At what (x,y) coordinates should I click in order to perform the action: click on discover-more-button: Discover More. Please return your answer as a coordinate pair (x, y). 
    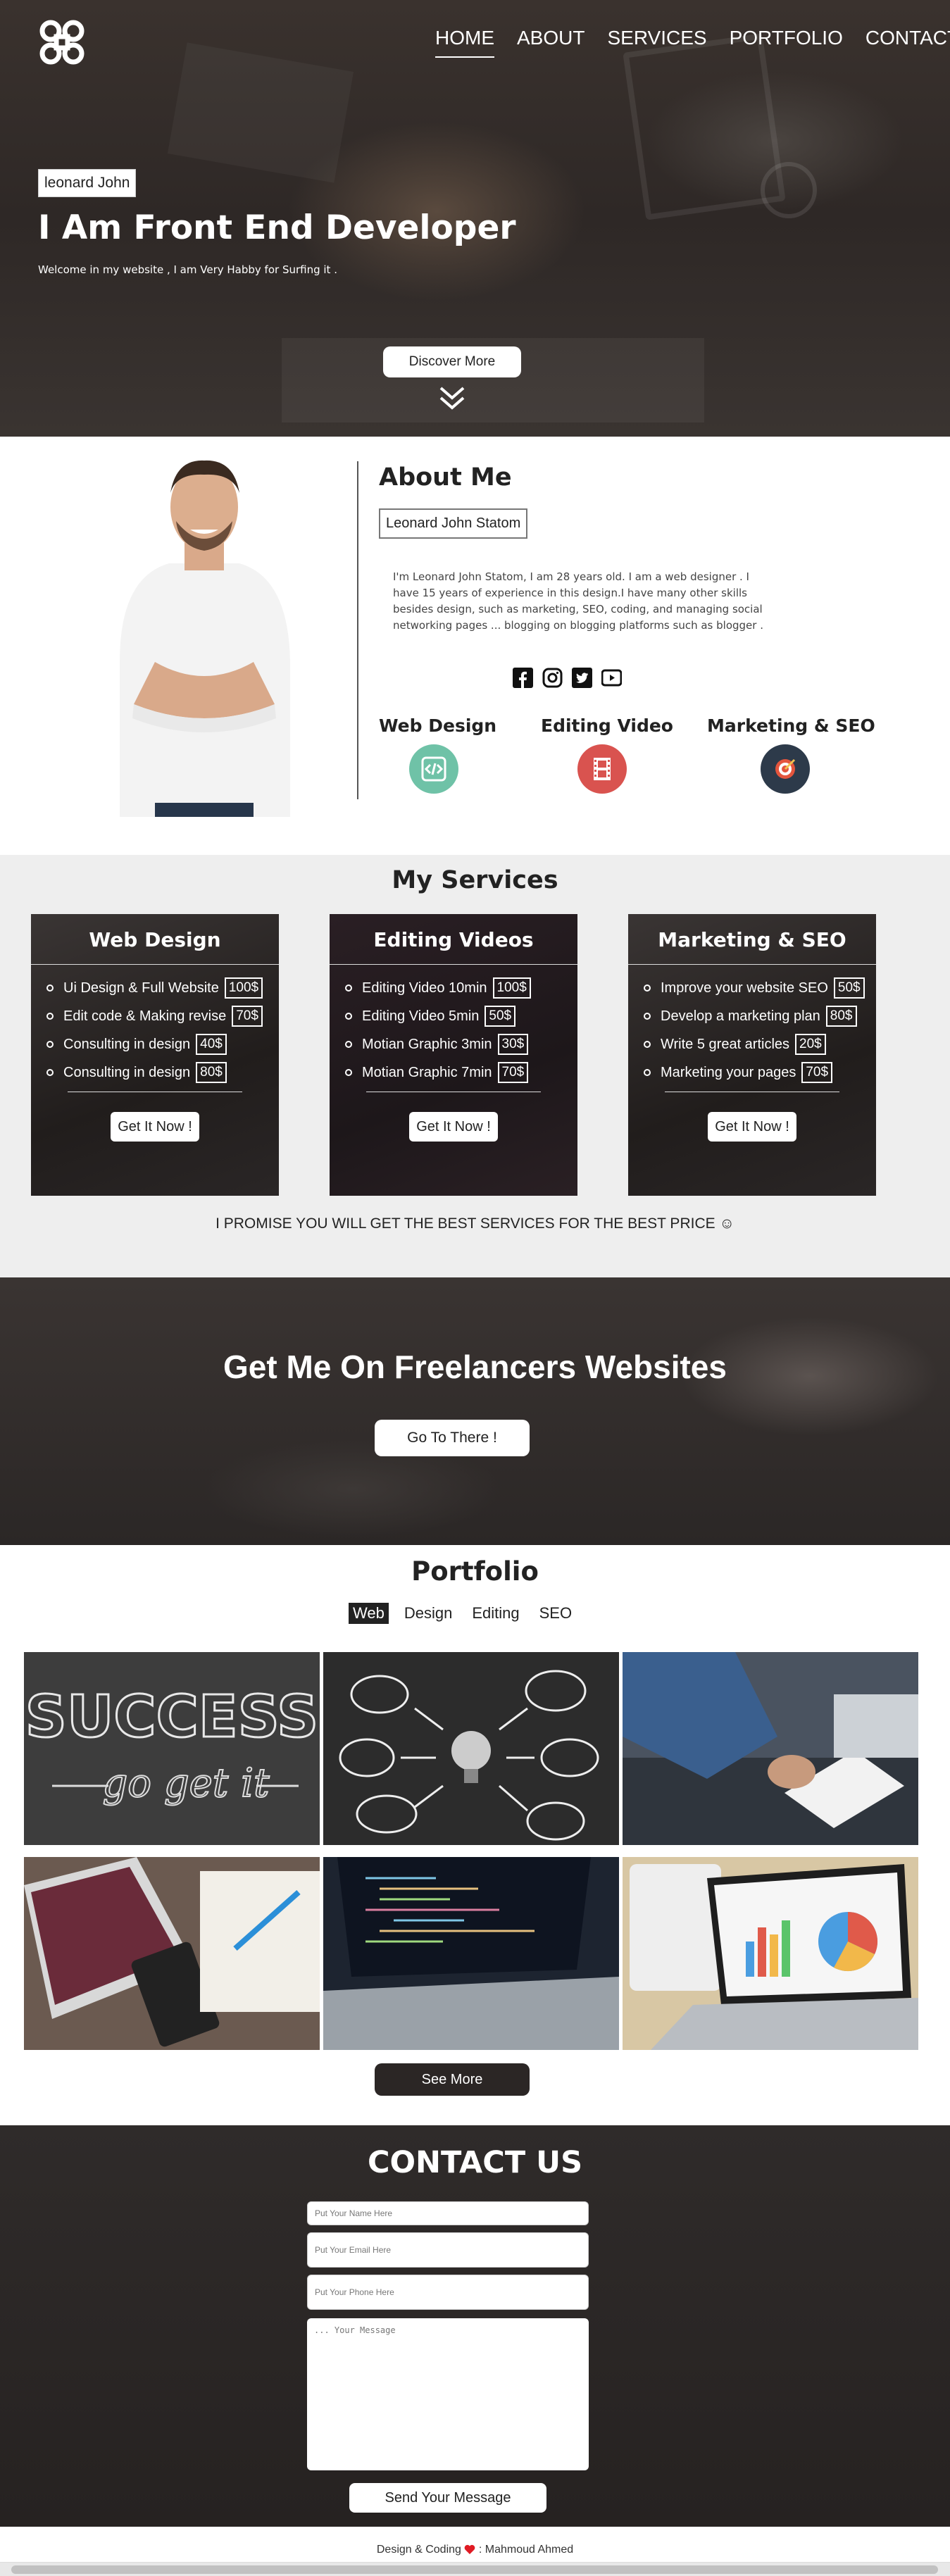
    Looking at the image, I should click on (452, 361).